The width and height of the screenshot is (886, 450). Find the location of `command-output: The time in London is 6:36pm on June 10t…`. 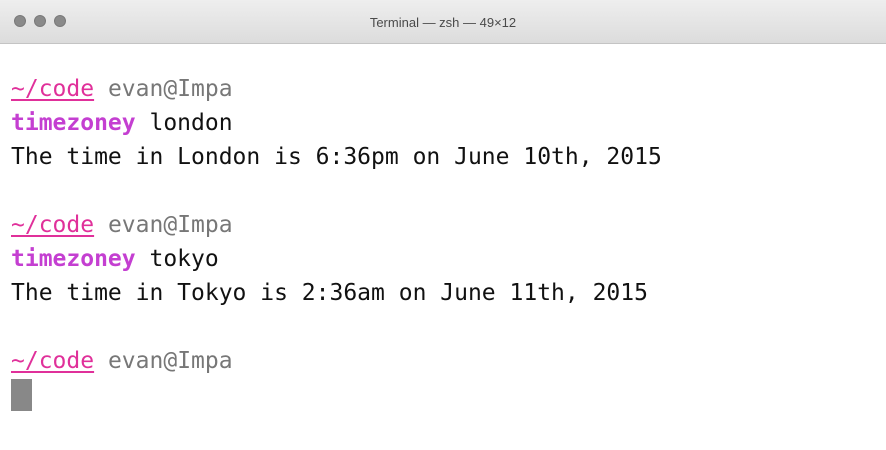

command-output: The time in London is 6:36pm on June 10t… is located at coordinates (336, 157).